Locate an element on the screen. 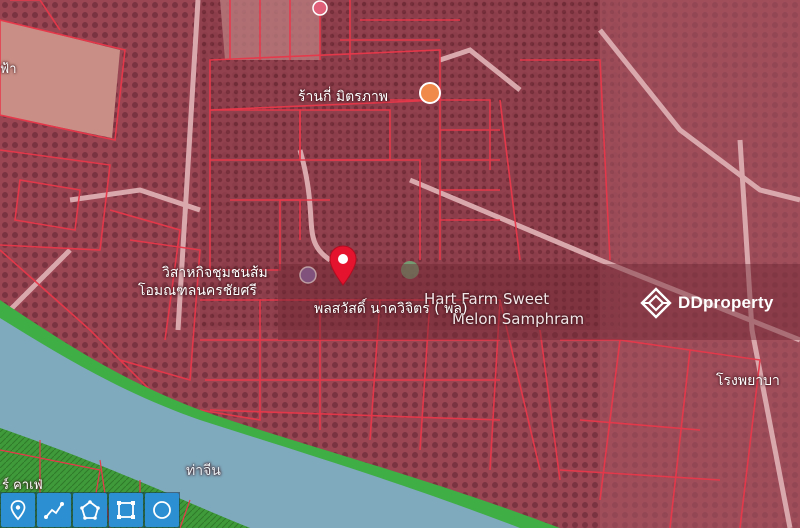 The image size is (800, 528). polygon-tool-button is located at coordinates (90, 510).